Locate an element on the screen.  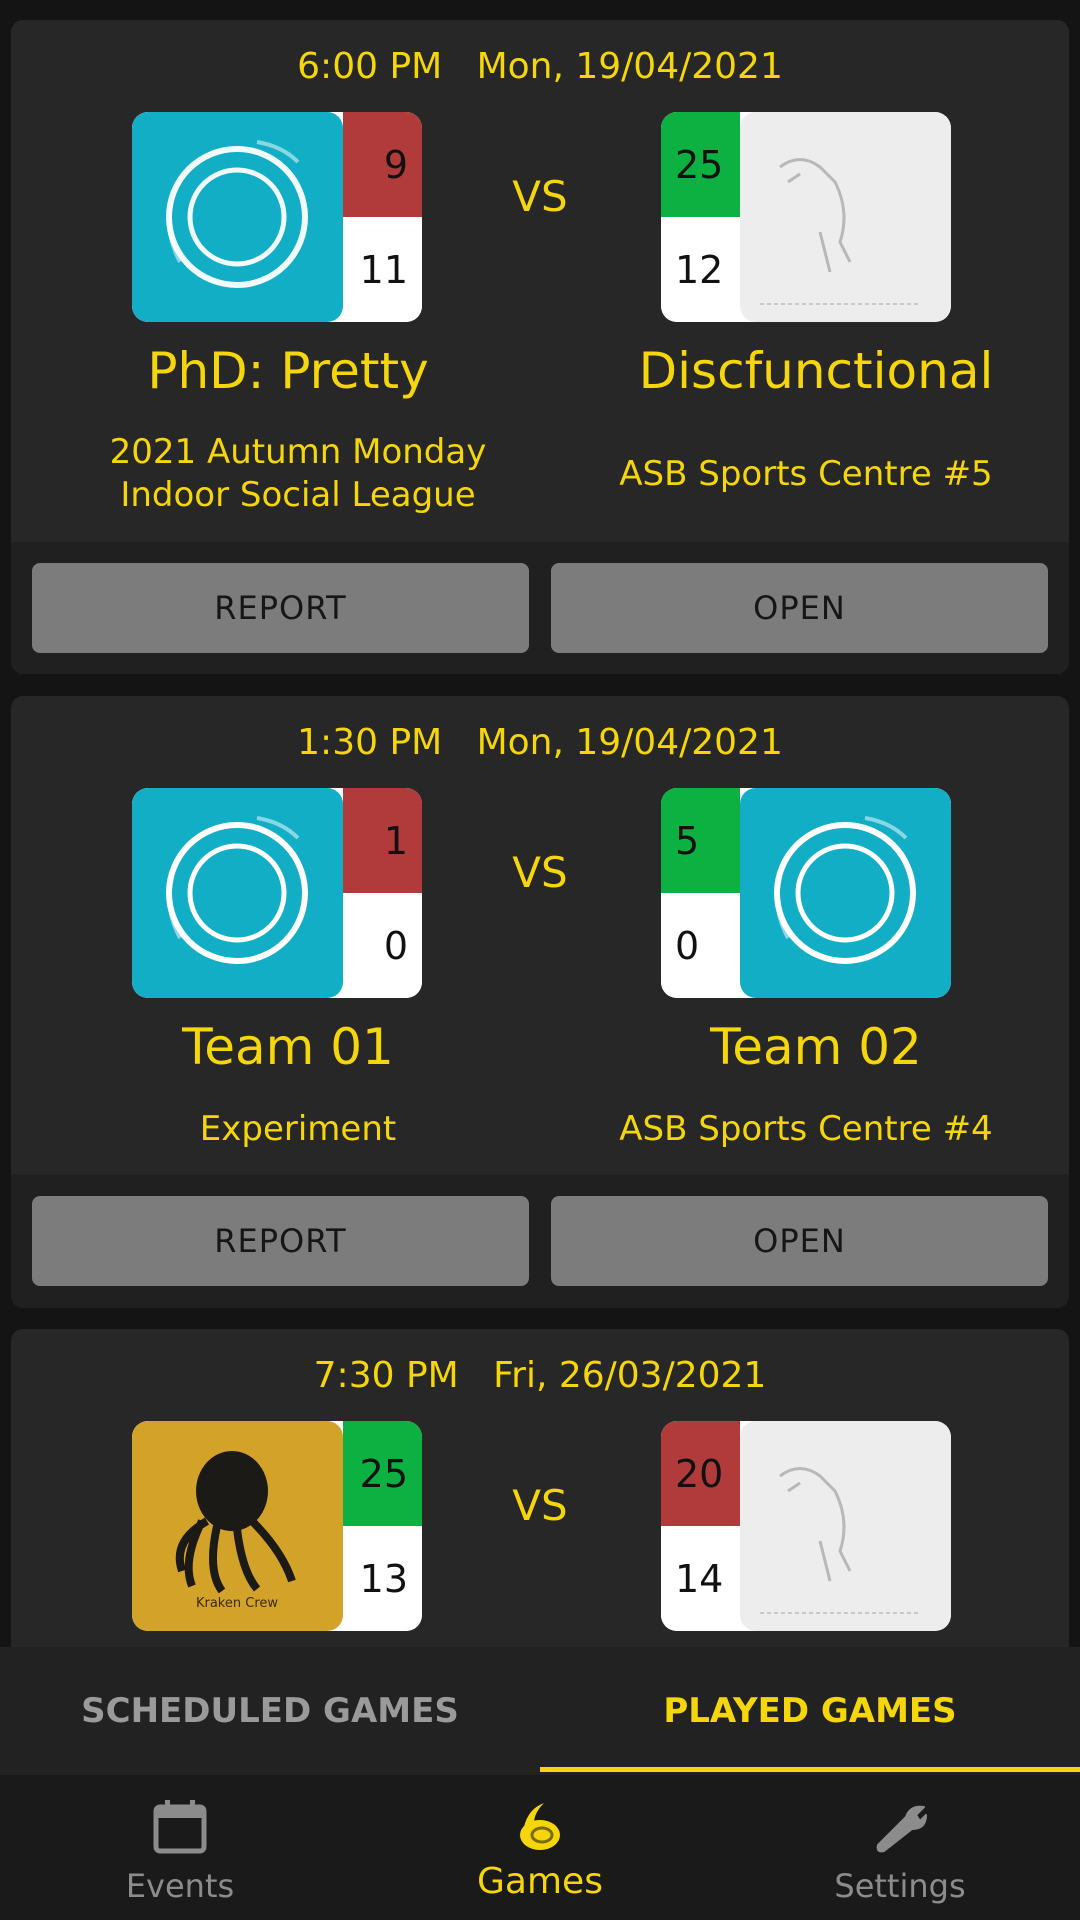
league-name: 2021 Autumn Monday Indoor Social League is located at coordinates (298, 474).